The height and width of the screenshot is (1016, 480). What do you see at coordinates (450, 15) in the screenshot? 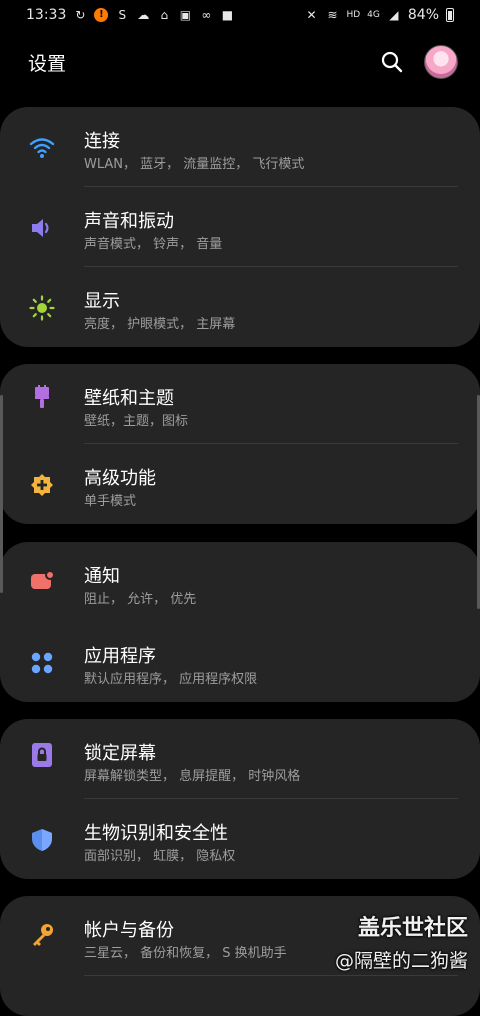
I see `battery-icon` at bounding box center [450, 15].